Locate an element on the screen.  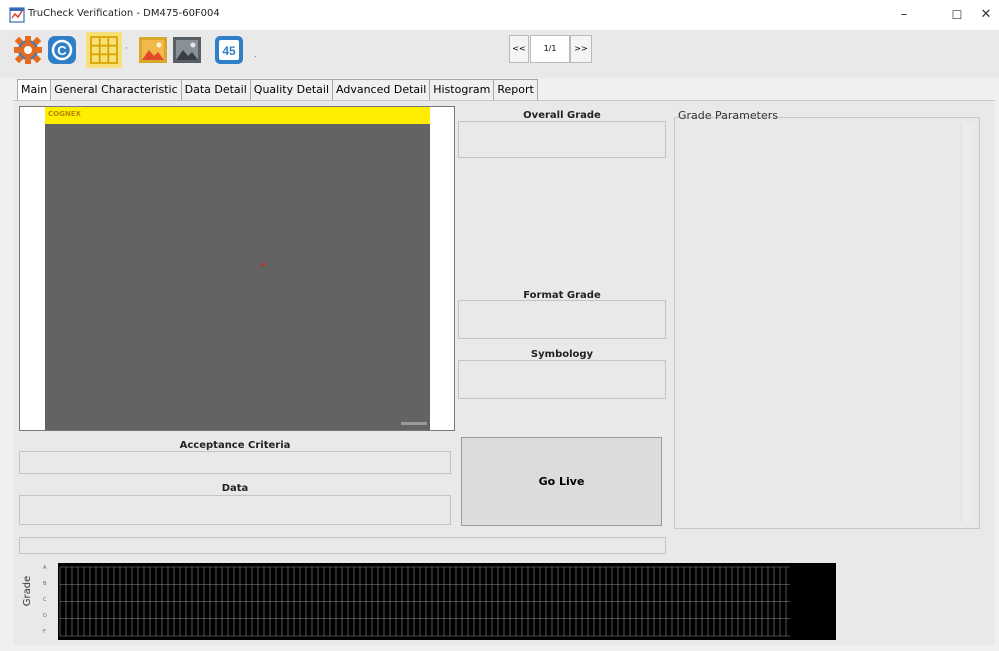
tab-main: Main is located at coordinates (34, 90).